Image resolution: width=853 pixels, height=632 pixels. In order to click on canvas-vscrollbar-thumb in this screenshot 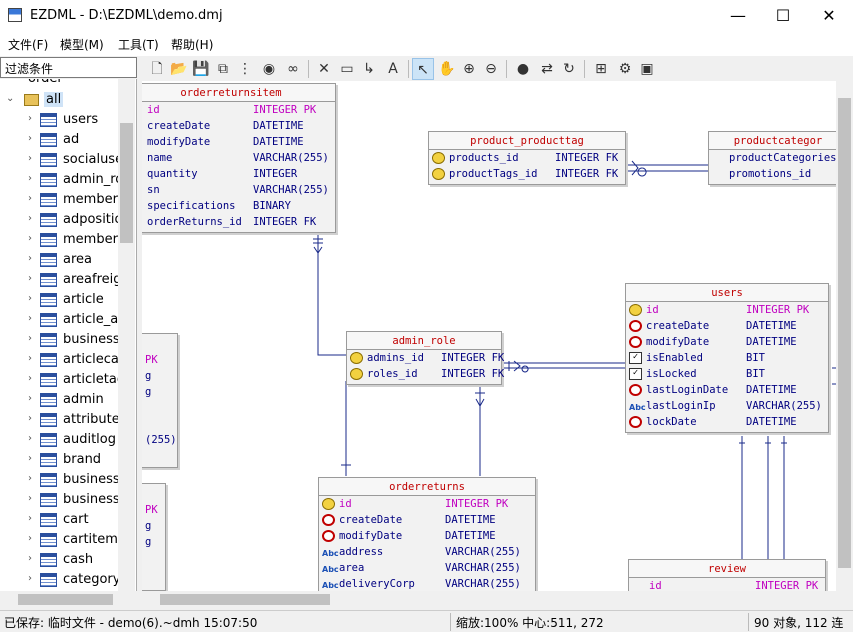, I will do `click(844, 333)`.